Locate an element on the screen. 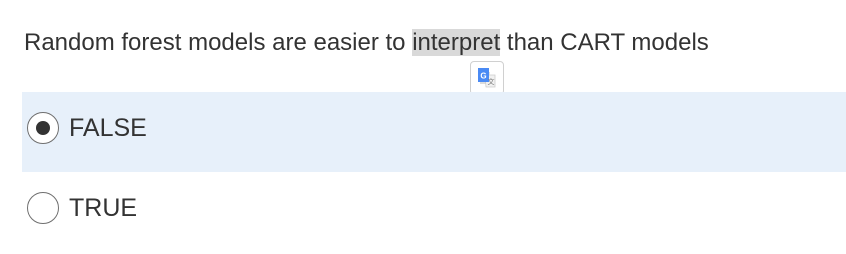 The image size is (846, 254). radio-selected-dot is located at coordinates (42, 127).